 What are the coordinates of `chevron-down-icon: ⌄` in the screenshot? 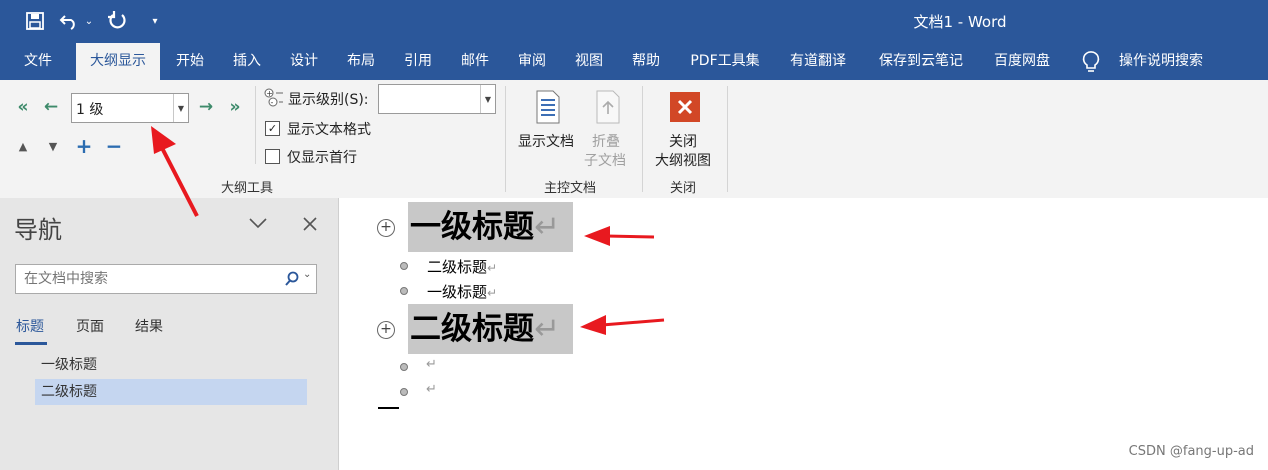 It's located at (307, 274).